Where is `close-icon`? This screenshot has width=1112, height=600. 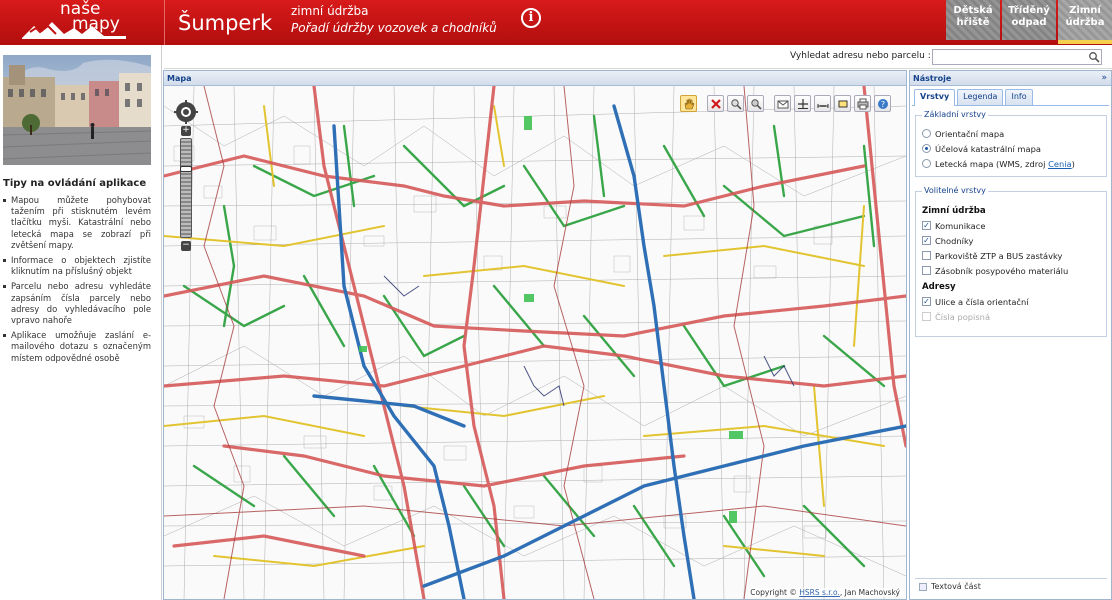
close-icon is located at coordinates (715, 103).